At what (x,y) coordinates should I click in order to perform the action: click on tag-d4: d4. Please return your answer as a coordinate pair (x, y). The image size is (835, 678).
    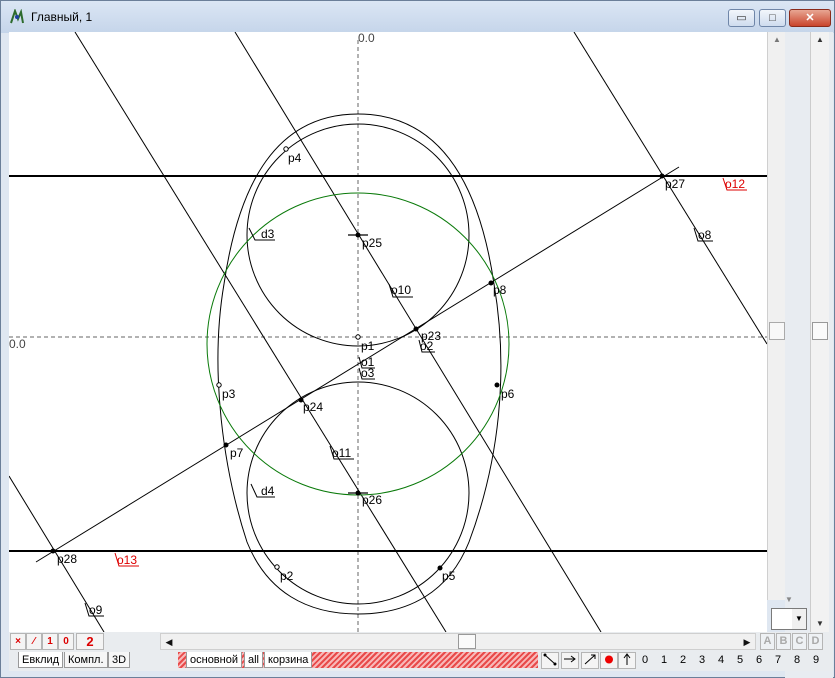
    Looking at the image, I should click on (262, 490).